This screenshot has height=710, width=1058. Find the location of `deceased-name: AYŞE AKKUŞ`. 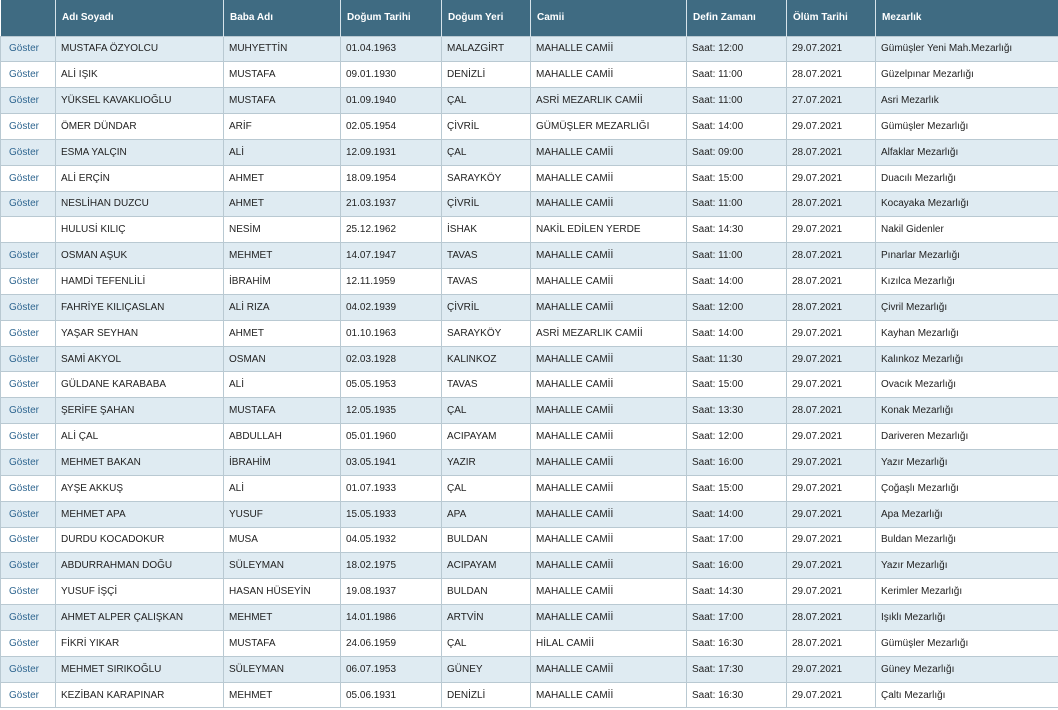

deceased-name: AYŞE AKKUŞ is located at coordinates (139, 488).